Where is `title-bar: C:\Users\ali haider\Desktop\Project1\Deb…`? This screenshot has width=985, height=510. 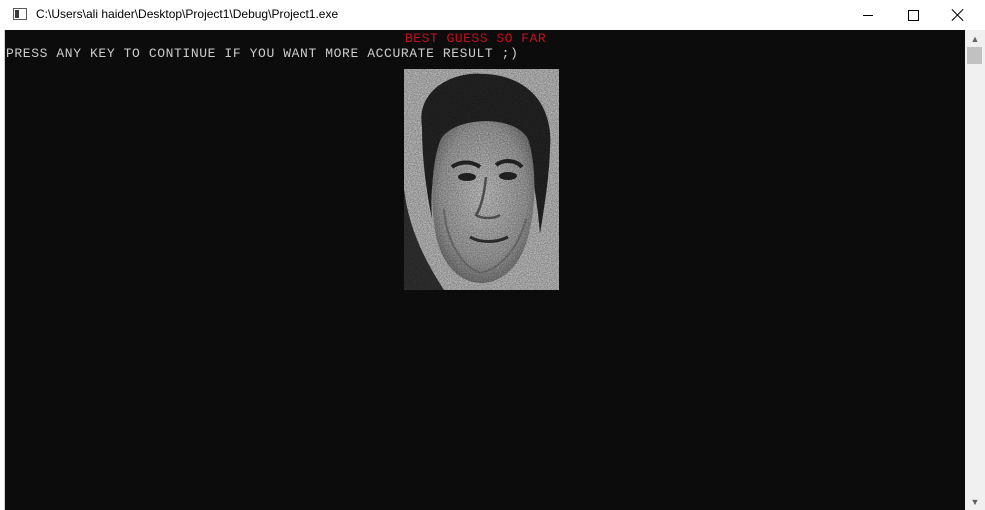 title-bar: C:\Users\ali haider\Desktop\Project1\Deb… is located at coordinates (492, 15).